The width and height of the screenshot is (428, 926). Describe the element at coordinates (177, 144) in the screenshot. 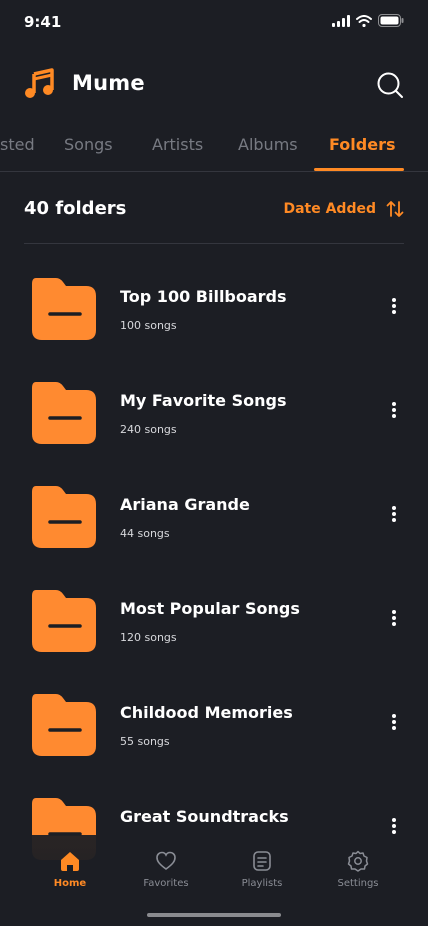

I see `tab-artists: Artists` at that location.